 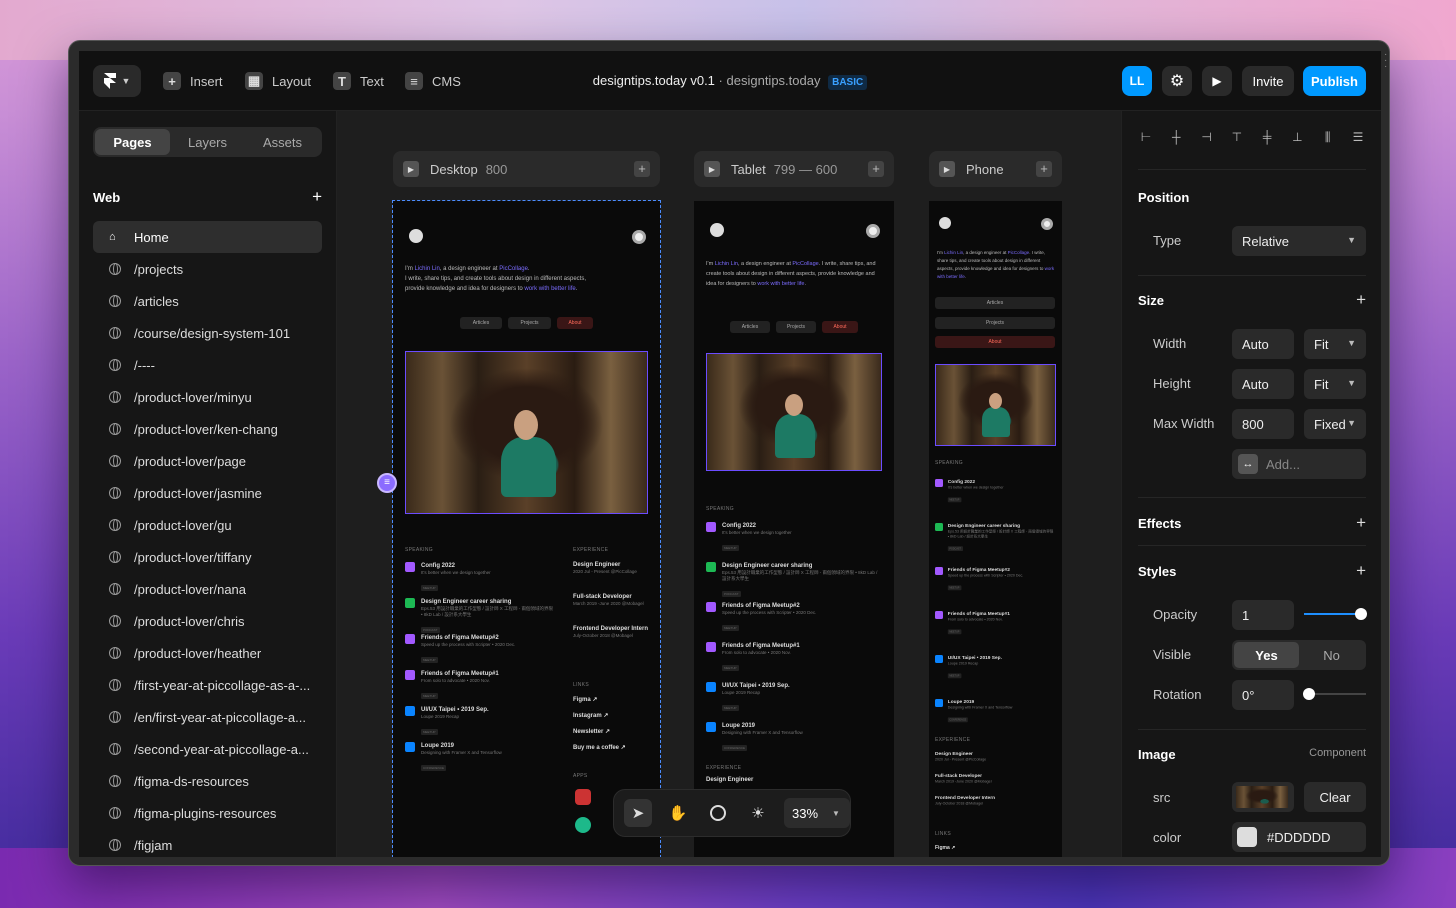 What do you see at coordinates (1335, 797) in the screenshot?
I see `clear-image-button: Clear` at bounding box center [1335, 797].